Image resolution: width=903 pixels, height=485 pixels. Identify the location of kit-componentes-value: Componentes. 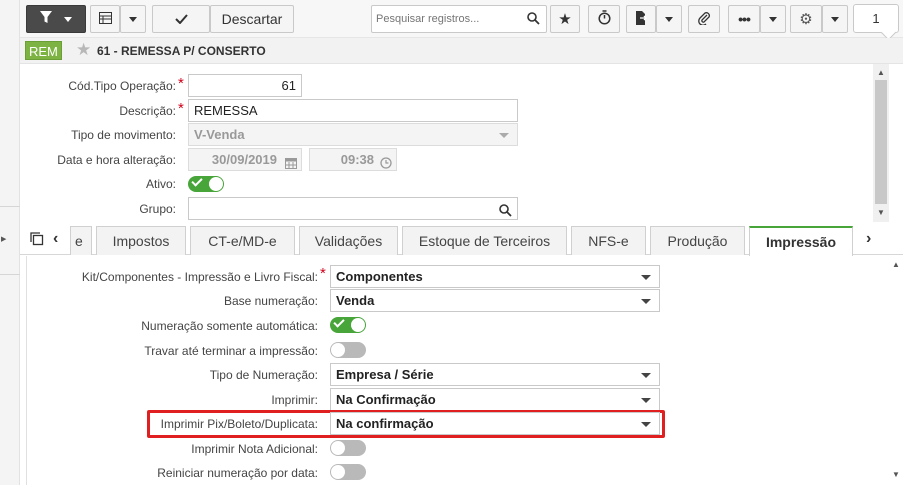
(379, 276).